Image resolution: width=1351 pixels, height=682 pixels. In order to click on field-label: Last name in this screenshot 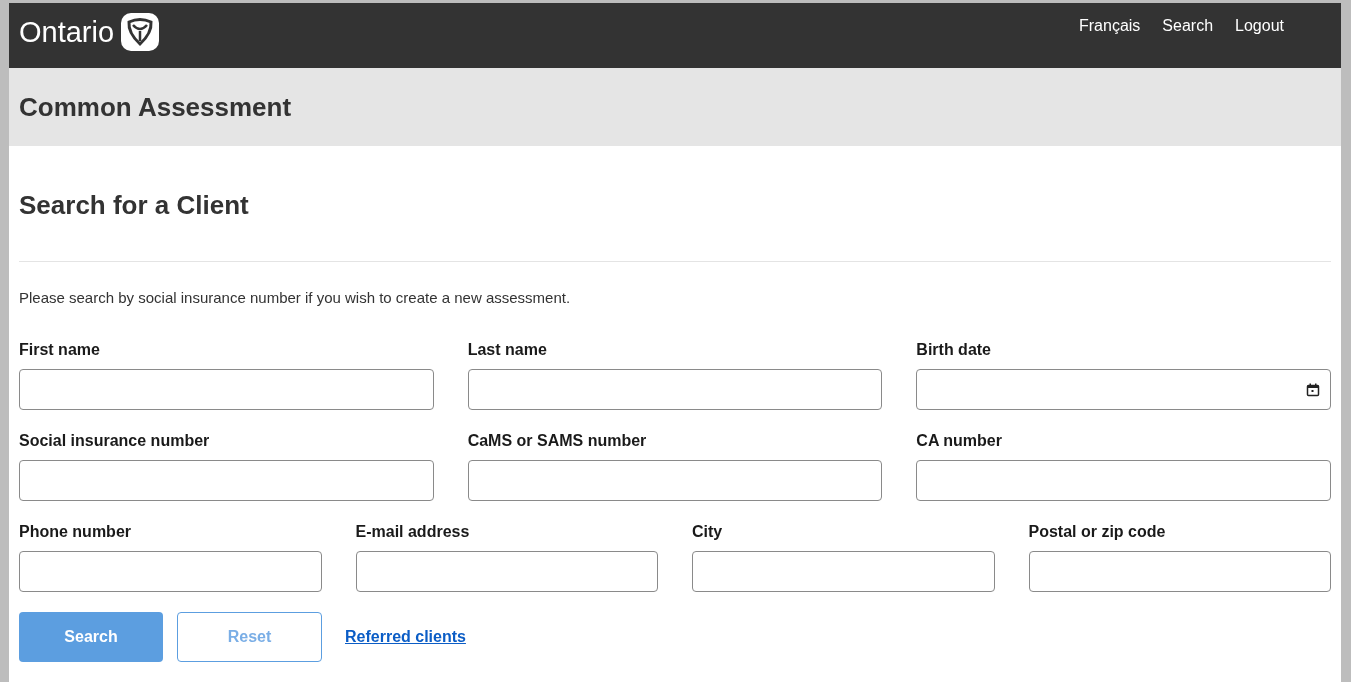, I will do `click(507, 350)`.